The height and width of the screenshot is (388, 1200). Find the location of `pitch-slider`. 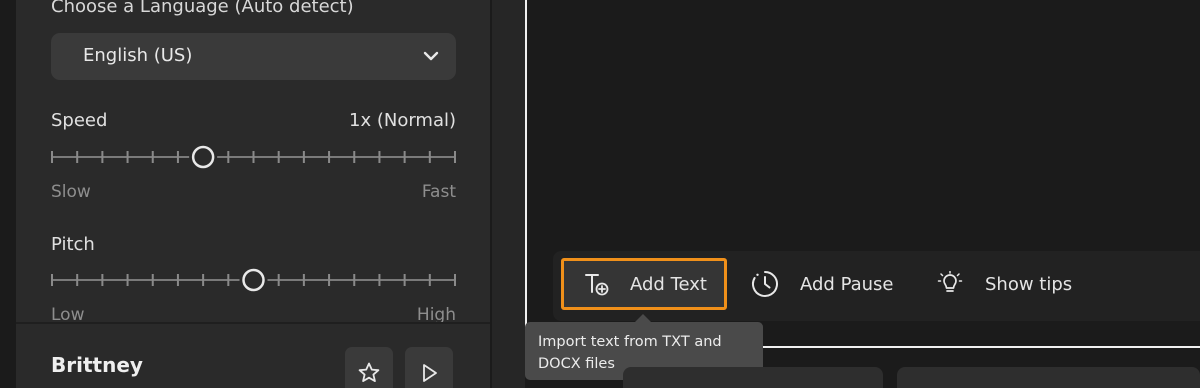

pitch-slider is located at coordinates (253, 280).